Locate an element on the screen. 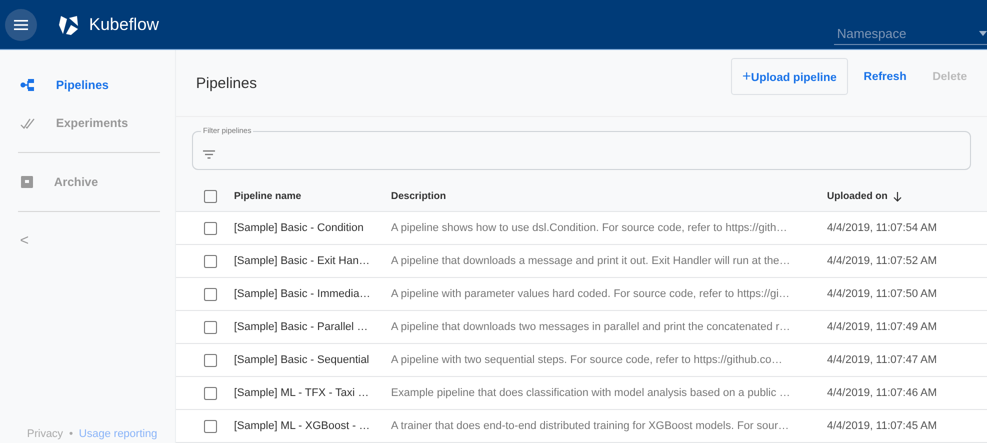  sort-down-icon is located at coordinates (897, 197).